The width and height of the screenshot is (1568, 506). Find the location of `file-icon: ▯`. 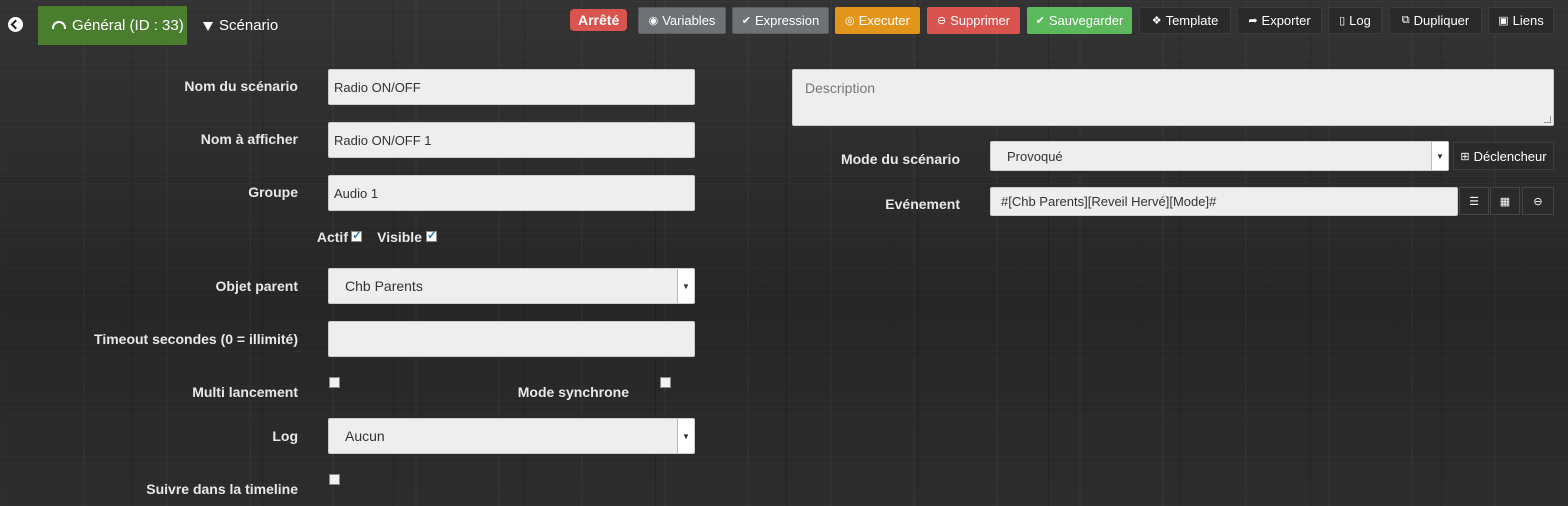

file-icon: ▯ is located at coordinates (1342, 21).